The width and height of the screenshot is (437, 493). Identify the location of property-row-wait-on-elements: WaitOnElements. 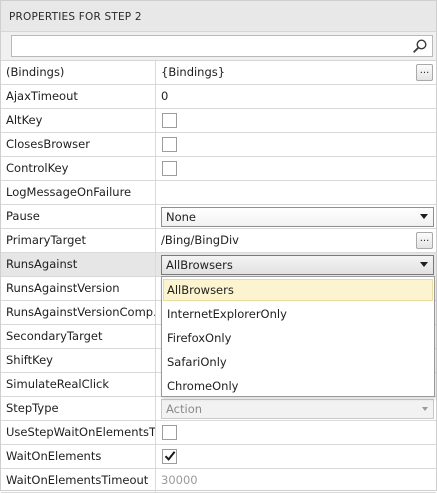
(218, 457).